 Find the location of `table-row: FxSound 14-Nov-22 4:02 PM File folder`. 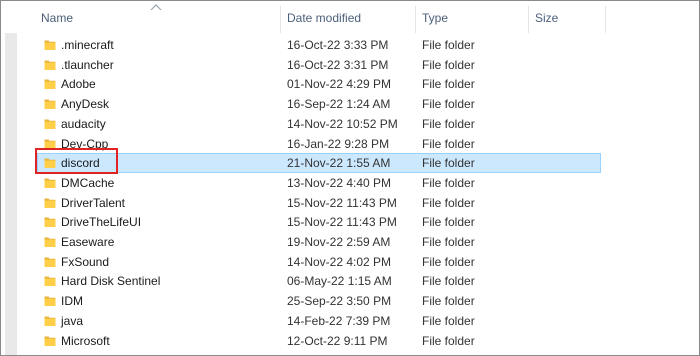

table-row: FxSound 14-Nov-22 4:02 PM File folder is located at coordinates (350, 262).